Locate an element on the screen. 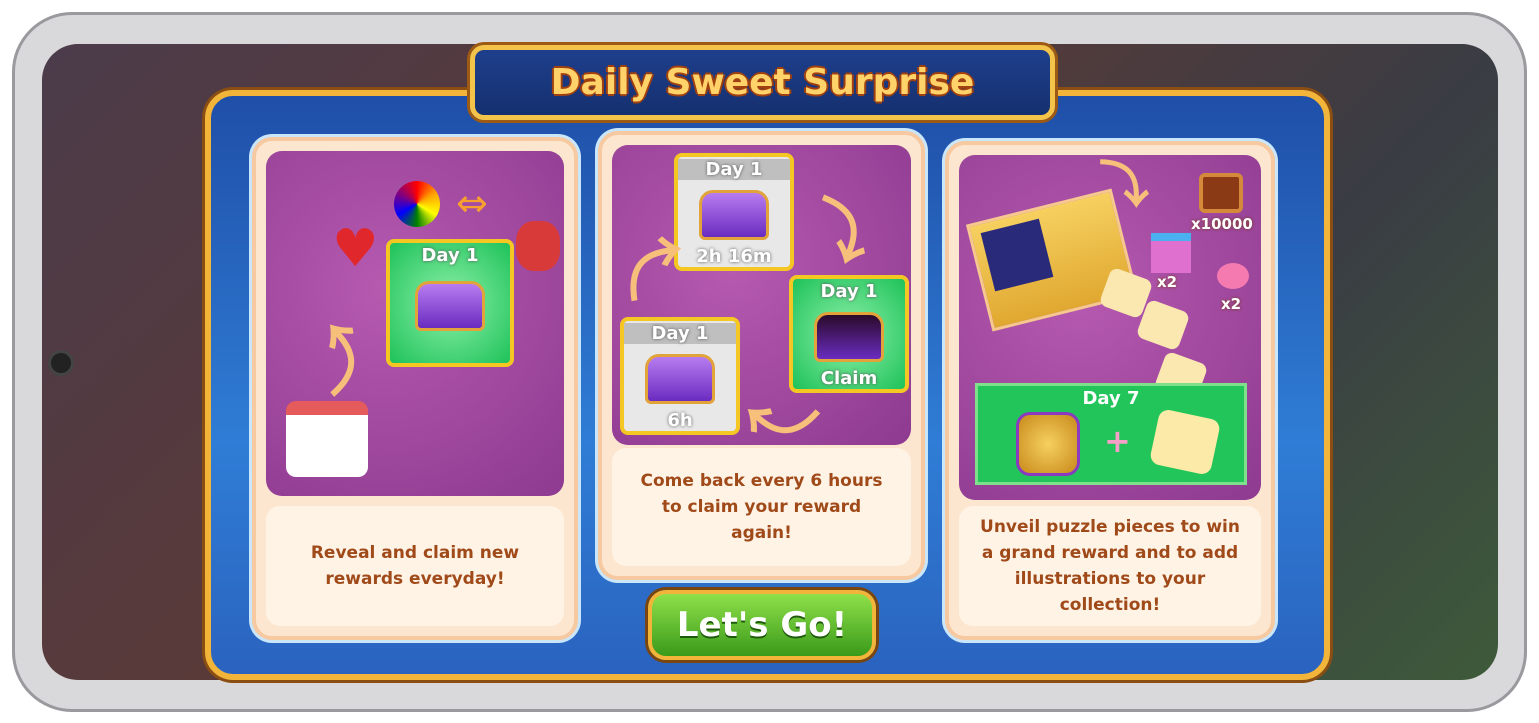  day-tile-claim: Day 1 Claim is located at coordinates (849, 334).